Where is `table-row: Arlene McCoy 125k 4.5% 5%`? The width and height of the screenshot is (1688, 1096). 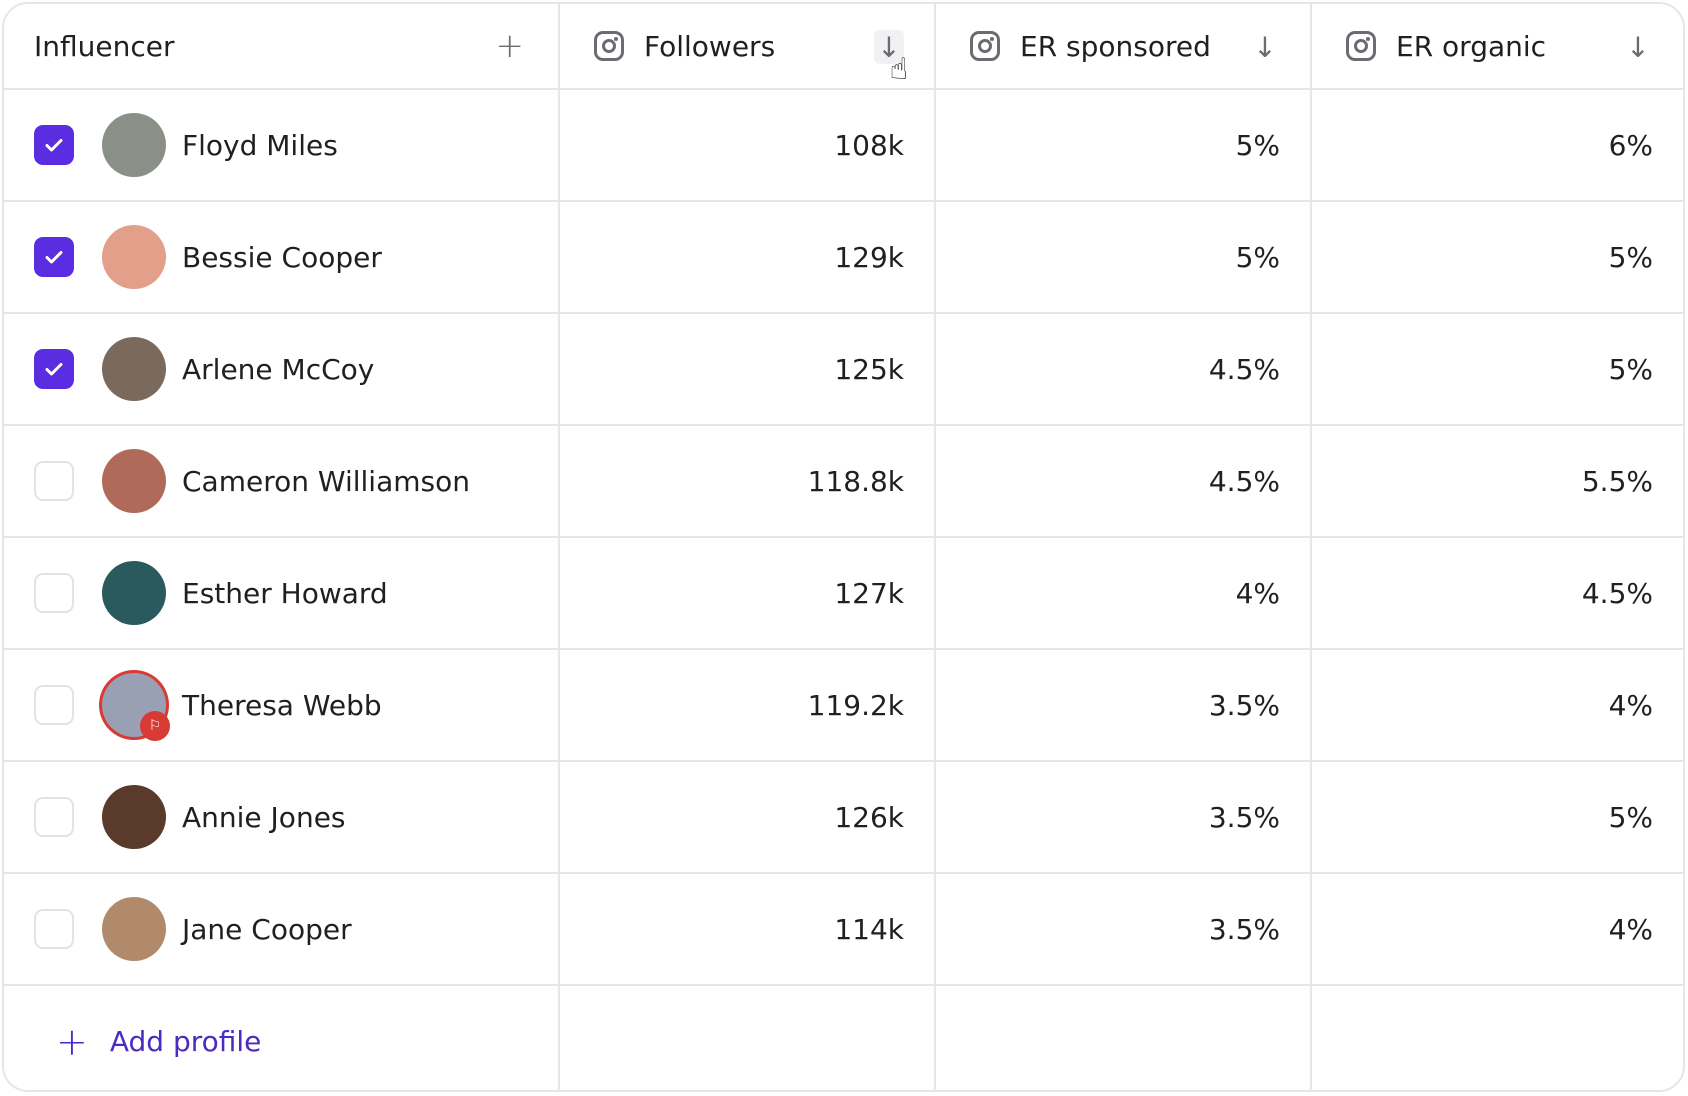
table-row: Arlene McCoy 125k 4.5% 5% is located at coordinates (843, 370).